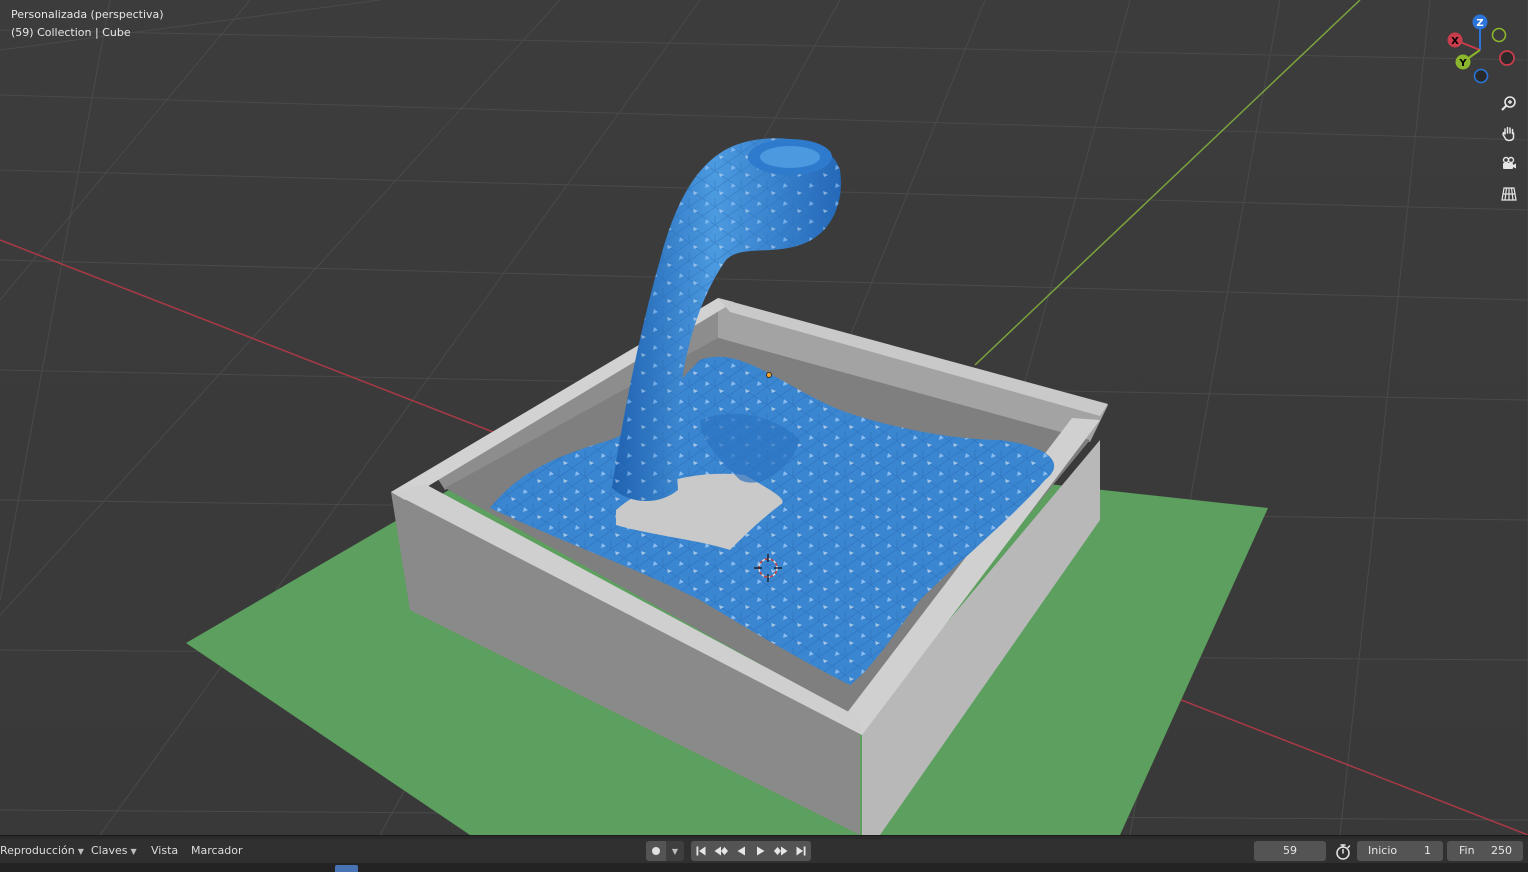  What do you see at coordinates (1484, 50) in the screenshot?
I see `navigation-gizmo: Z X Y` at bounding box center [1484, 50].